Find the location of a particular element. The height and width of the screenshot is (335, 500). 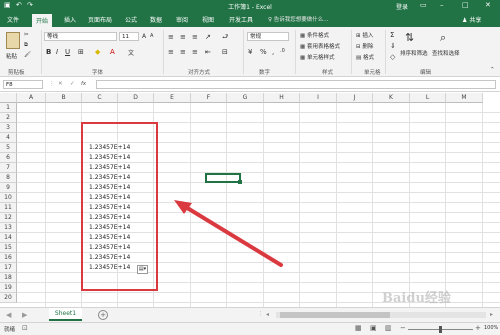

tab-insert: 插入 is located at coordinates (70, 19).